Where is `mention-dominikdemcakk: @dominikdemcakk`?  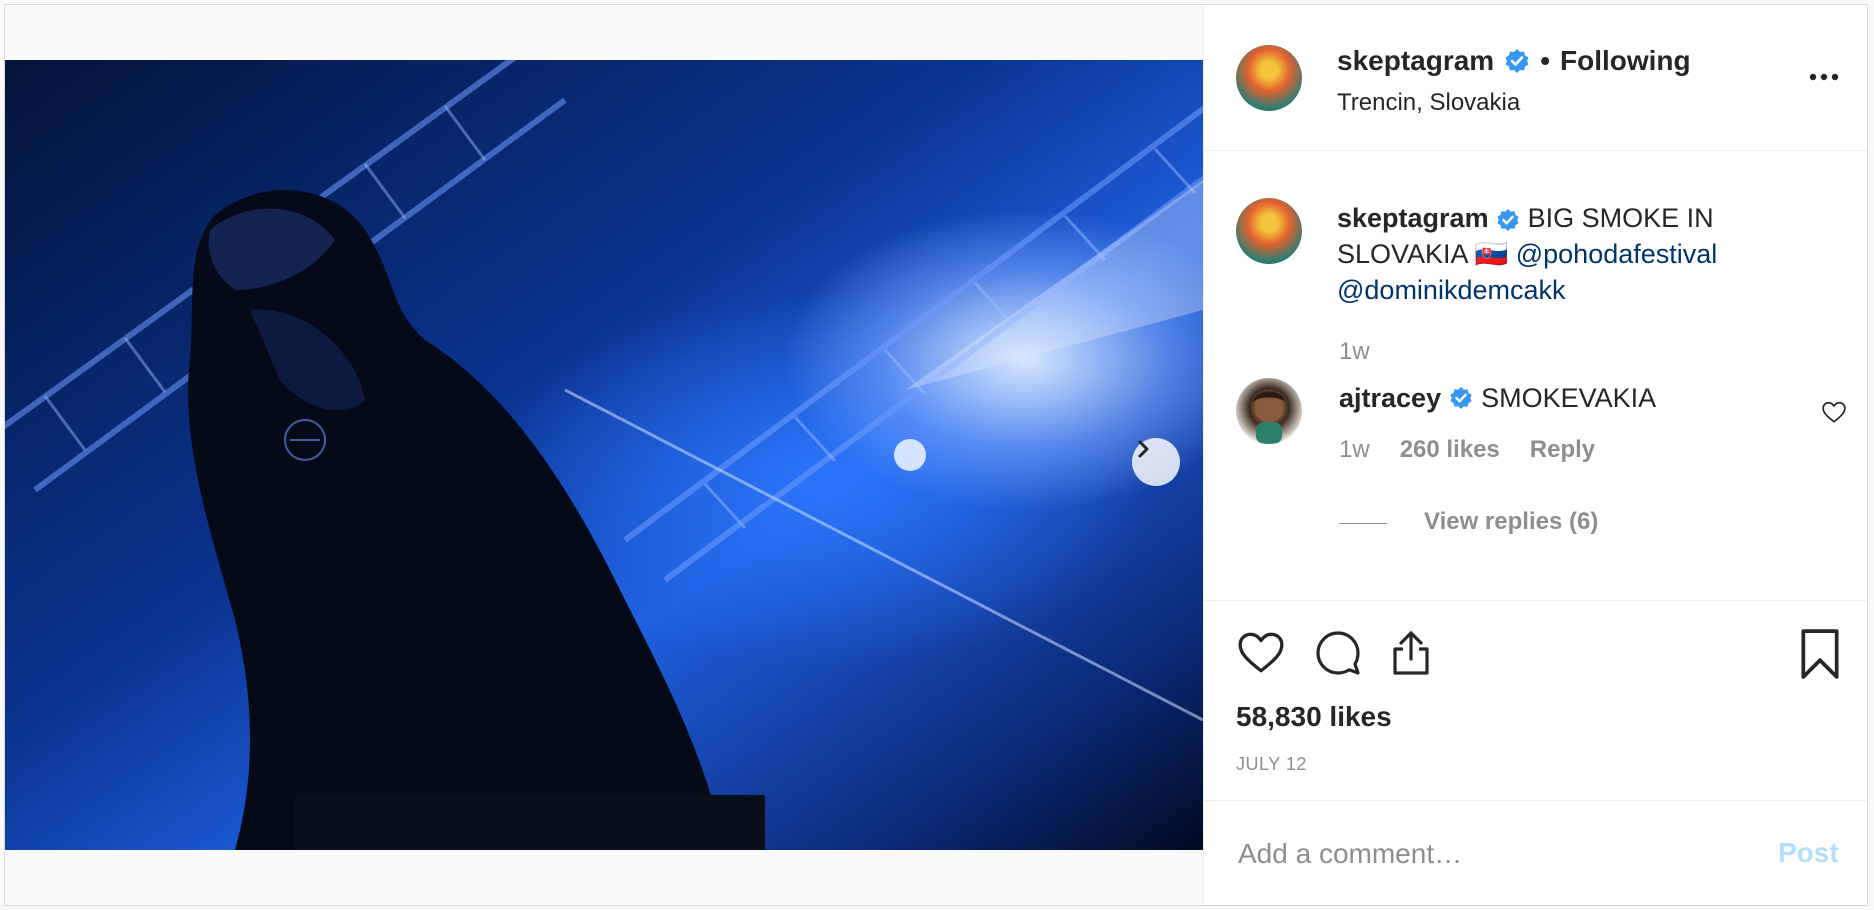
mention-dominikdemcakk: @dominikdemcakk is located at coordinates (1451, 290).